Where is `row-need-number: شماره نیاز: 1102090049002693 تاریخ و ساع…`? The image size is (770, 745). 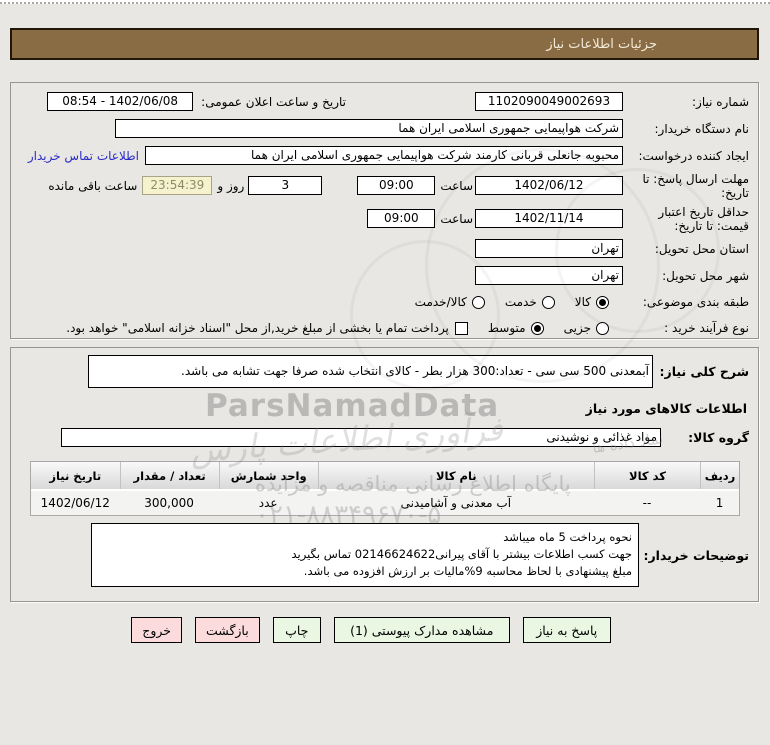
row-need-number: شماره نیاز: 1102090049002693 تاریخ و ساع… is located at coordinates (384, 101).